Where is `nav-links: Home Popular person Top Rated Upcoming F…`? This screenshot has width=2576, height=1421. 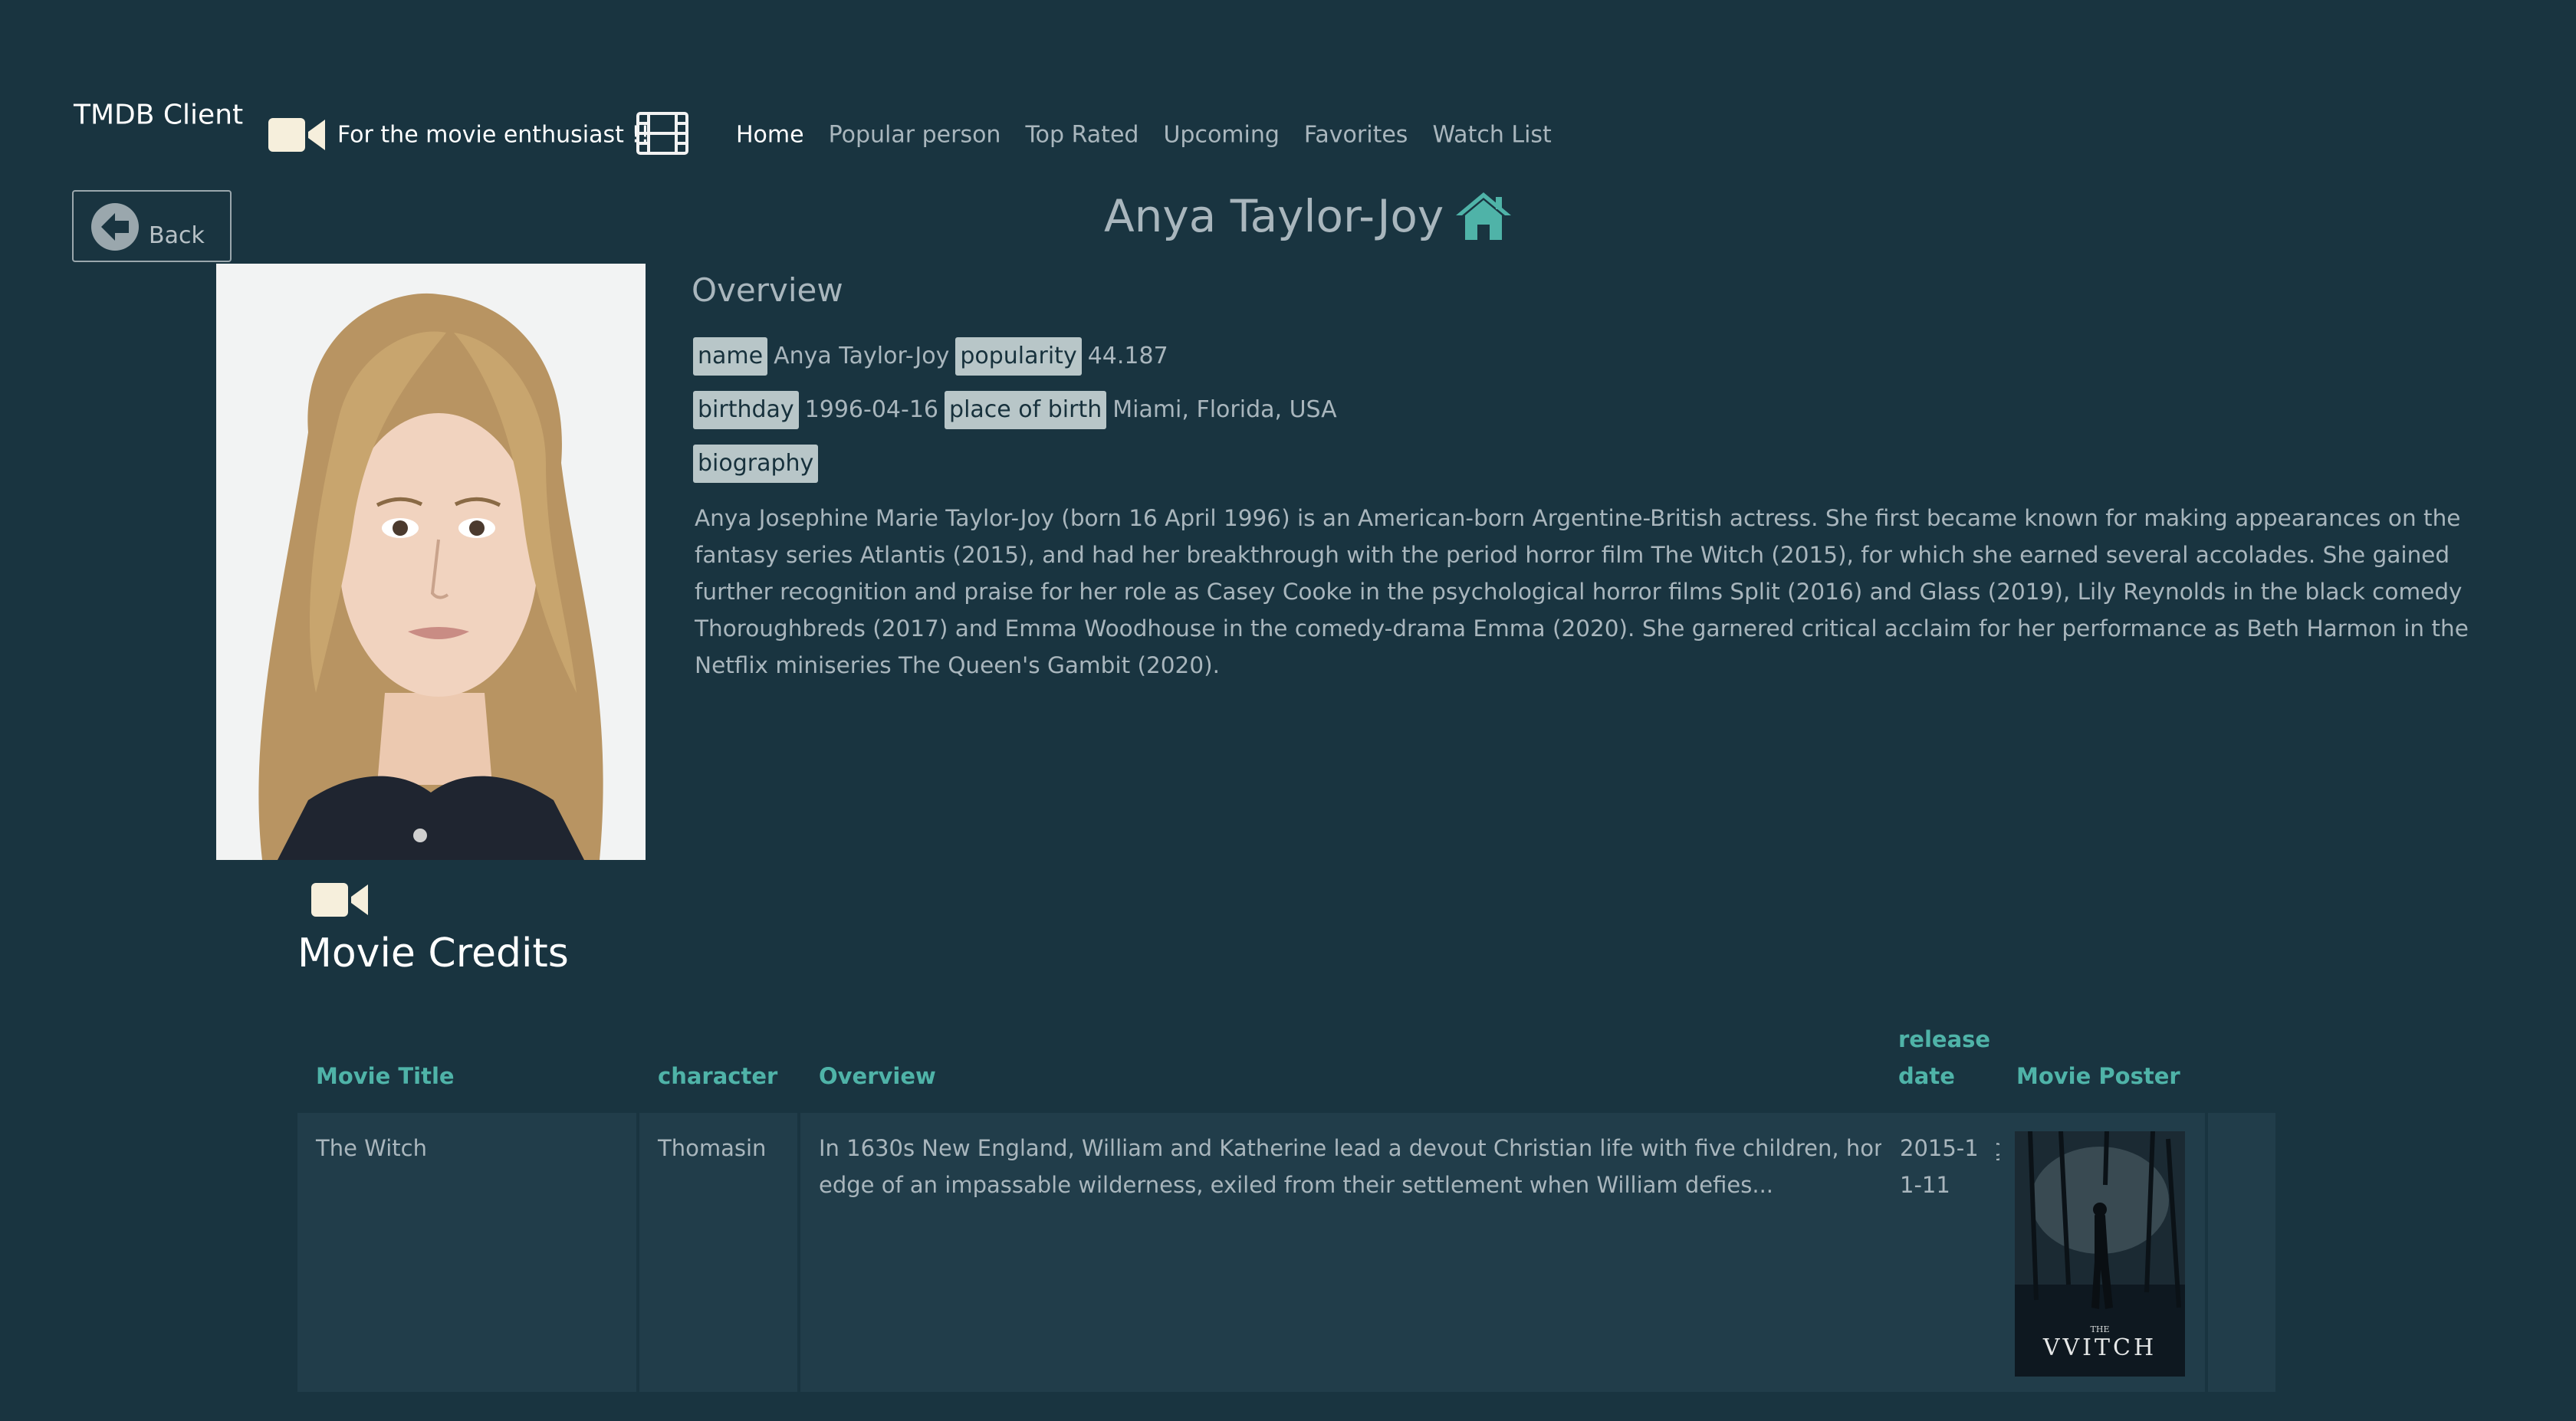
nav-links: Home Popular person Top Rated Upcoming F… is located at coordinates (1144, 135).